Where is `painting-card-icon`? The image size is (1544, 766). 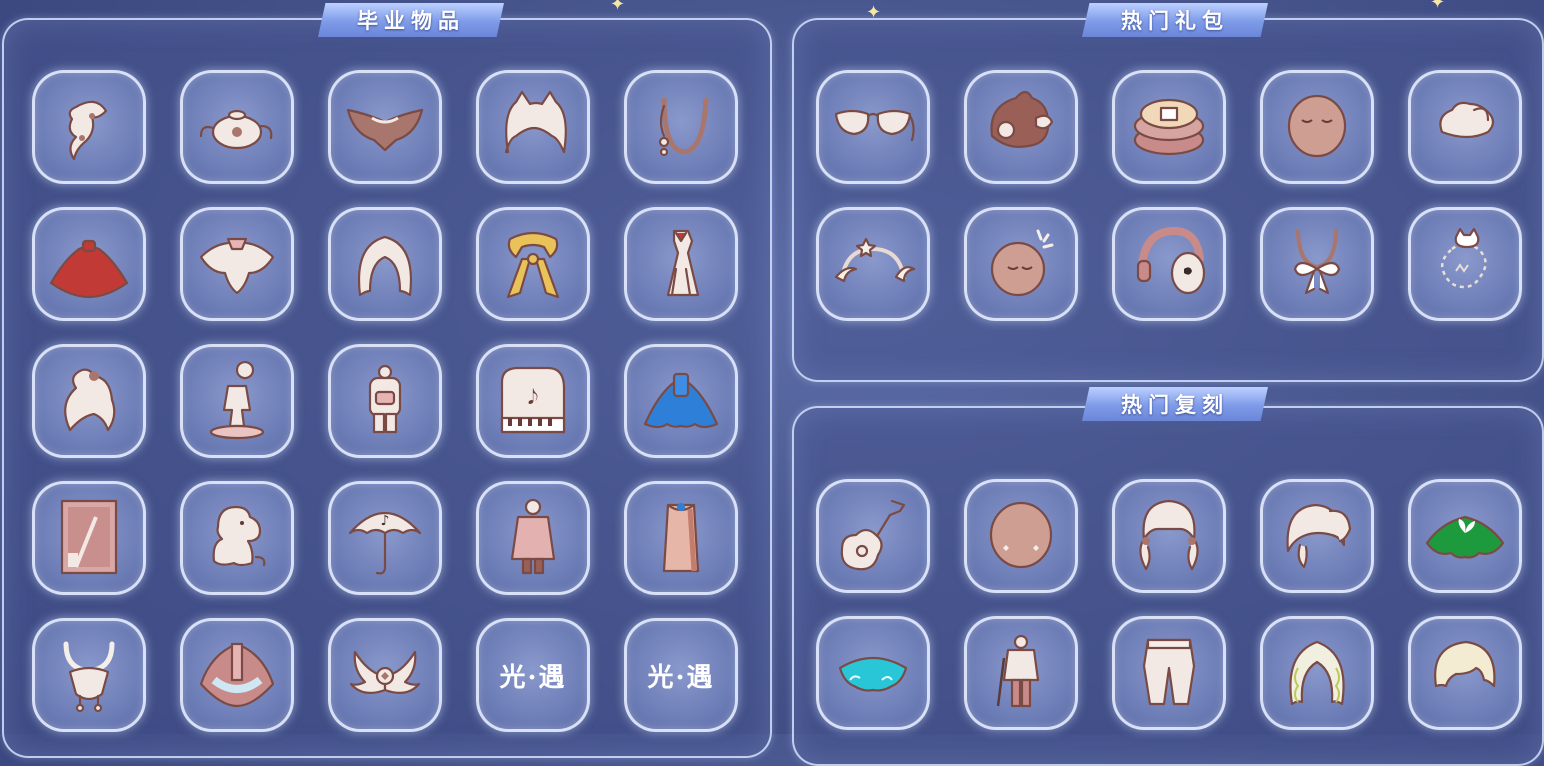 painting-card-icon is located at coordinates (89, 538).